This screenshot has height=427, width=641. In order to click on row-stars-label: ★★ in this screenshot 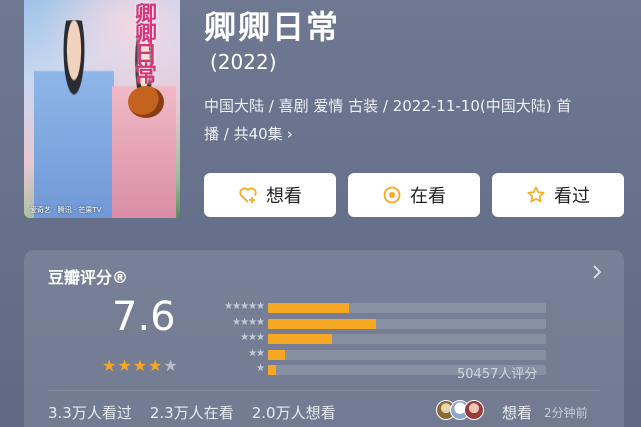, I will do `click(256, 353)`.